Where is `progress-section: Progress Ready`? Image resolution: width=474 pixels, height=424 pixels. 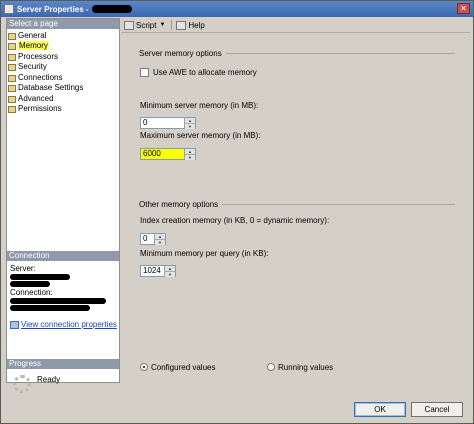 progress-section: Progress Ready is located at coordinates (63, 376).